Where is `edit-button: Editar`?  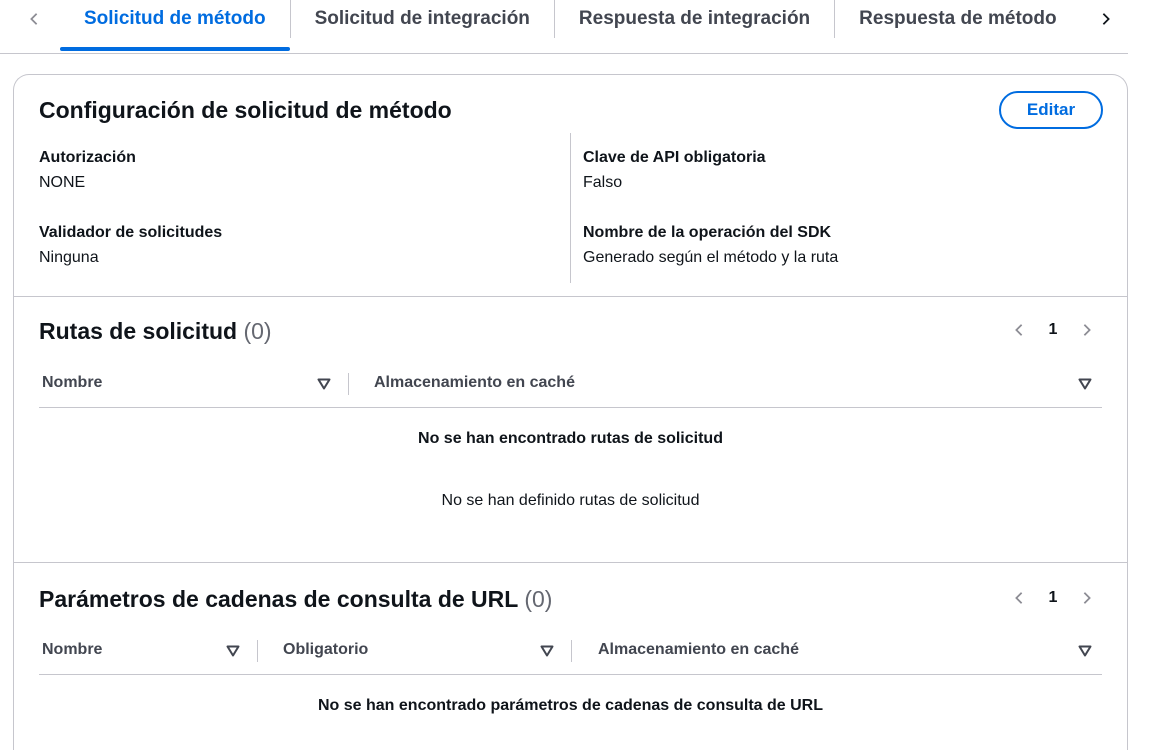
edit-button: Editar is located at coordinates (1051, 110).